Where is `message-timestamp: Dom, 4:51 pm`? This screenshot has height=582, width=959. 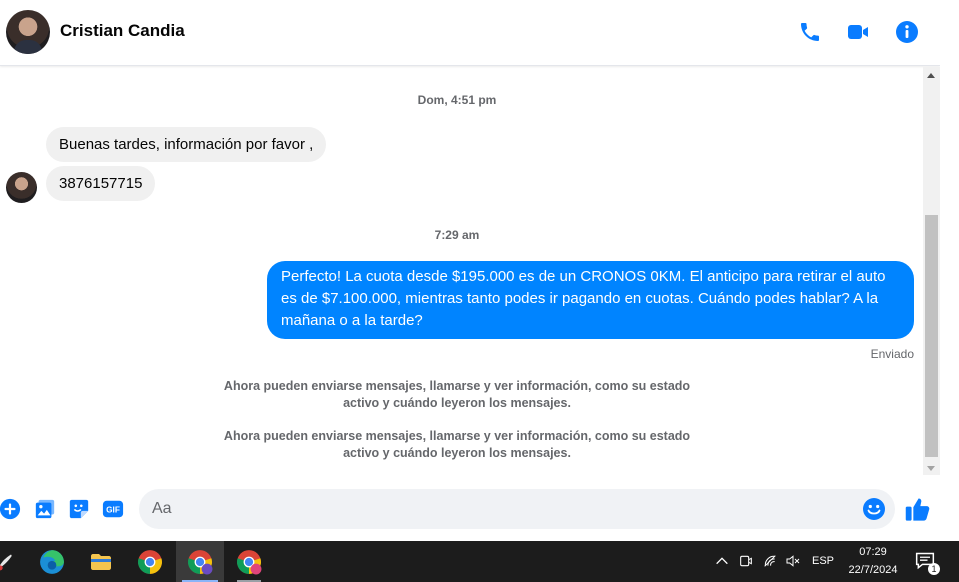 message-timestamp: Dom, 4:51 pm is located at coordinates (457, 100).